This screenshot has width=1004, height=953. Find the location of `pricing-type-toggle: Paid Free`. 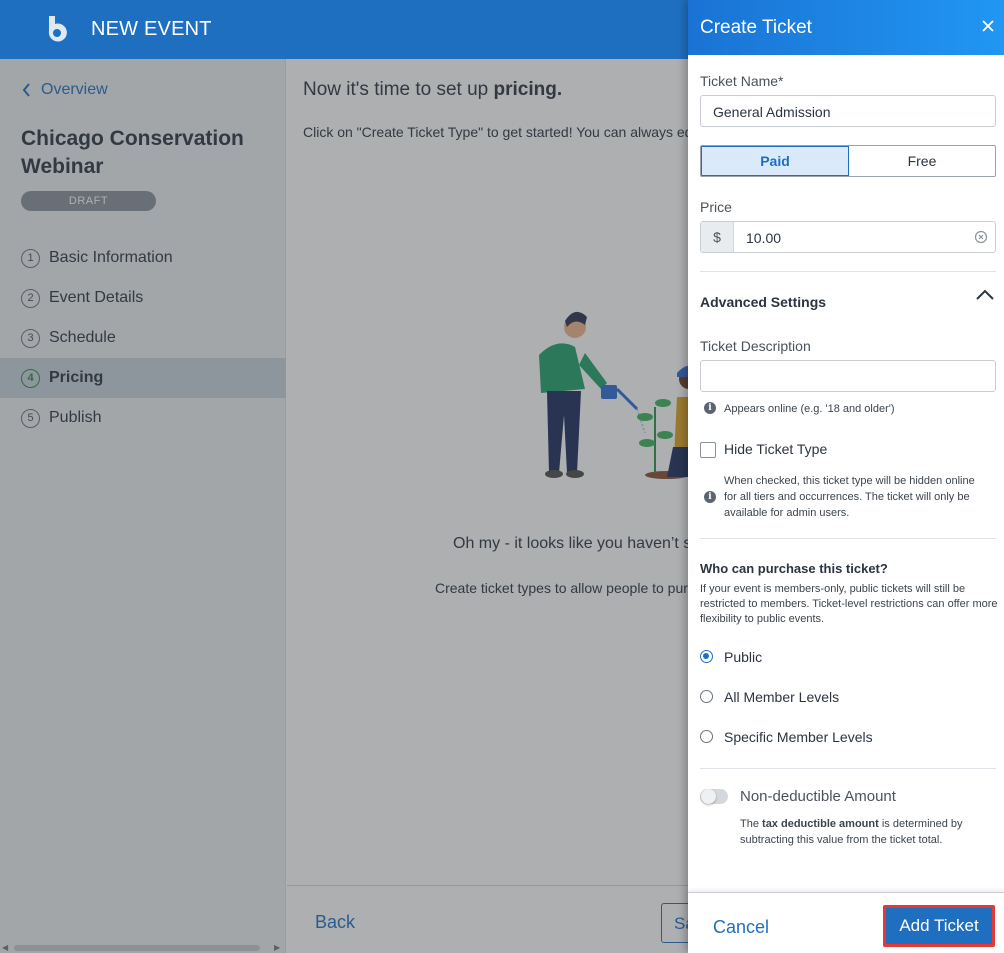

pricing-type-toggle: Paid Free is located at coordinates (848, 161).